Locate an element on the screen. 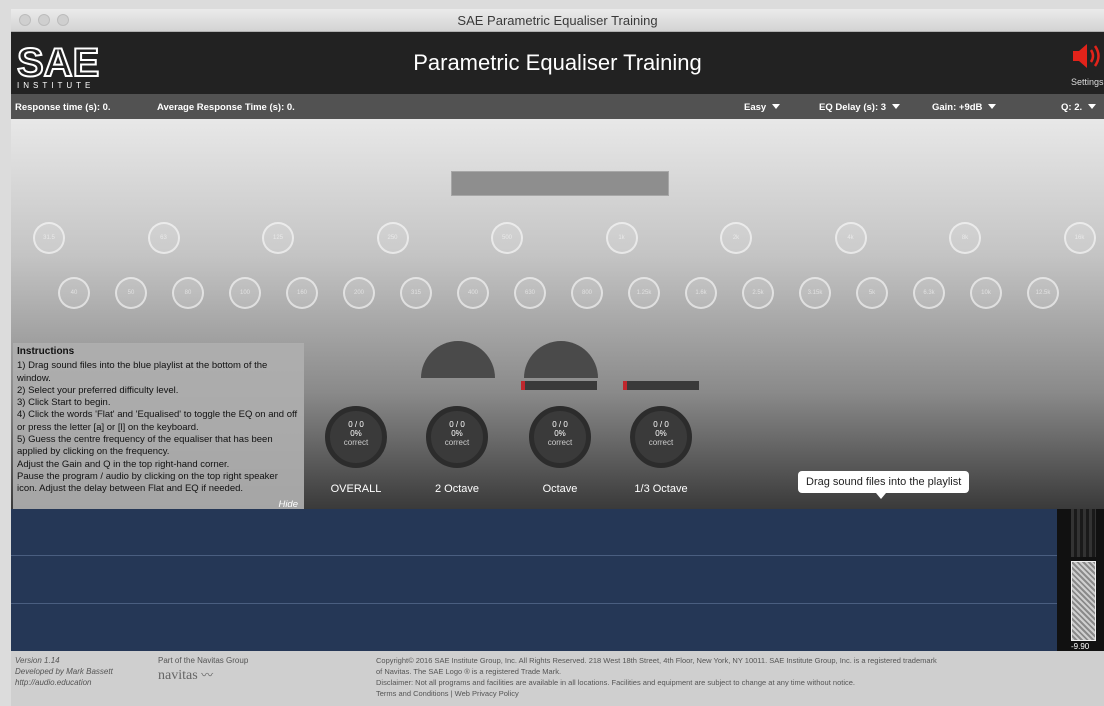  freq-button-100: 100 is located at coordinates (245, 293).